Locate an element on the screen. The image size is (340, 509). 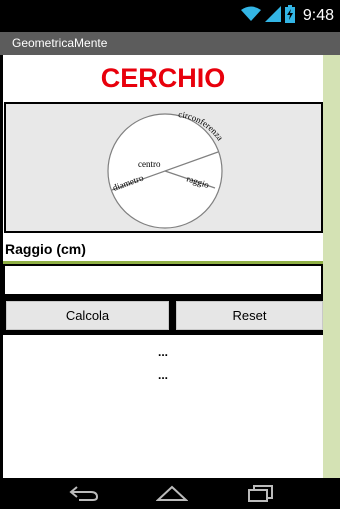
battery-icon is located at coordinates (289, 16).